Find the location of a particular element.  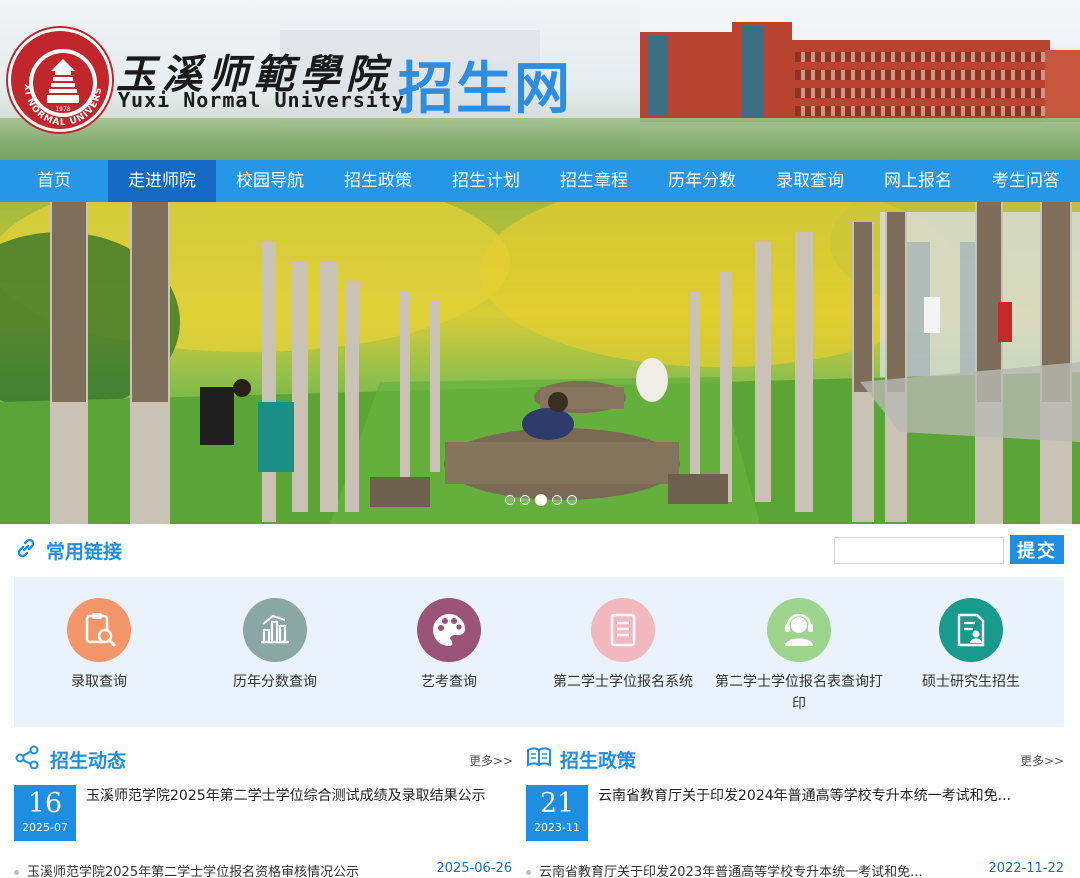

nav-item-admission-query: 录取查询 is located at coordinates (810, 181).